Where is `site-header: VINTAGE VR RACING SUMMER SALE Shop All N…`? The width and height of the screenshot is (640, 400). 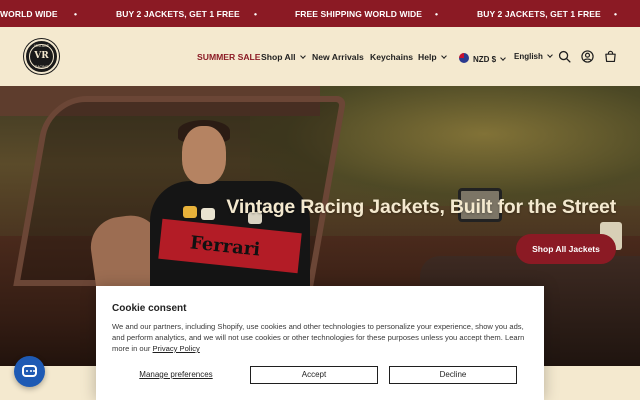 site-header: VINTAGE VR RACING SUMMER SALE Shop All N… is located at coordinates (320, 56).